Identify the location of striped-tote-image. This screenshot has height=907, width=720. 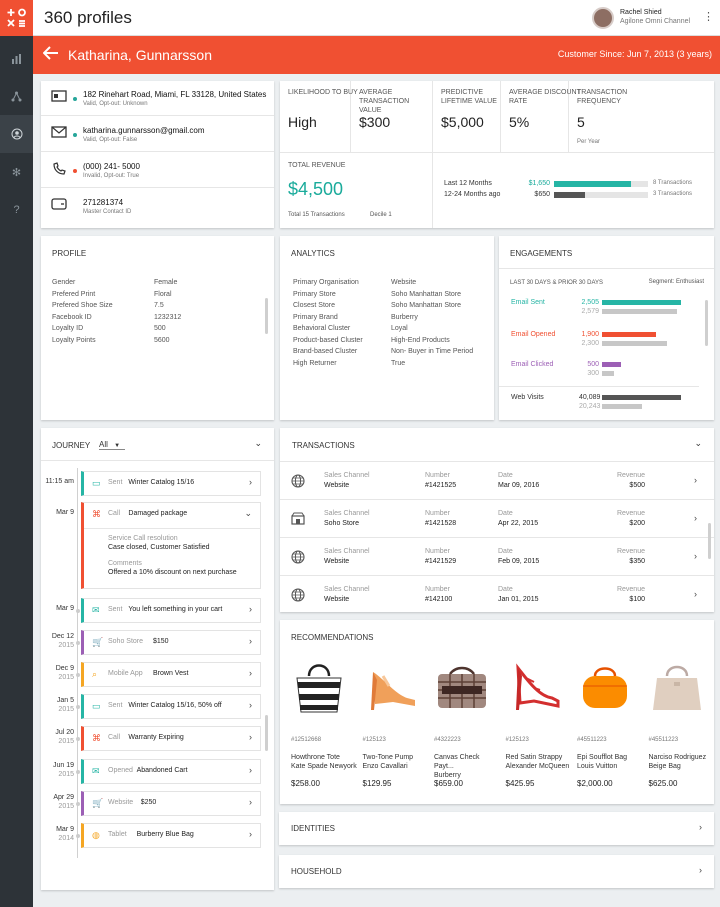
(319, 688).